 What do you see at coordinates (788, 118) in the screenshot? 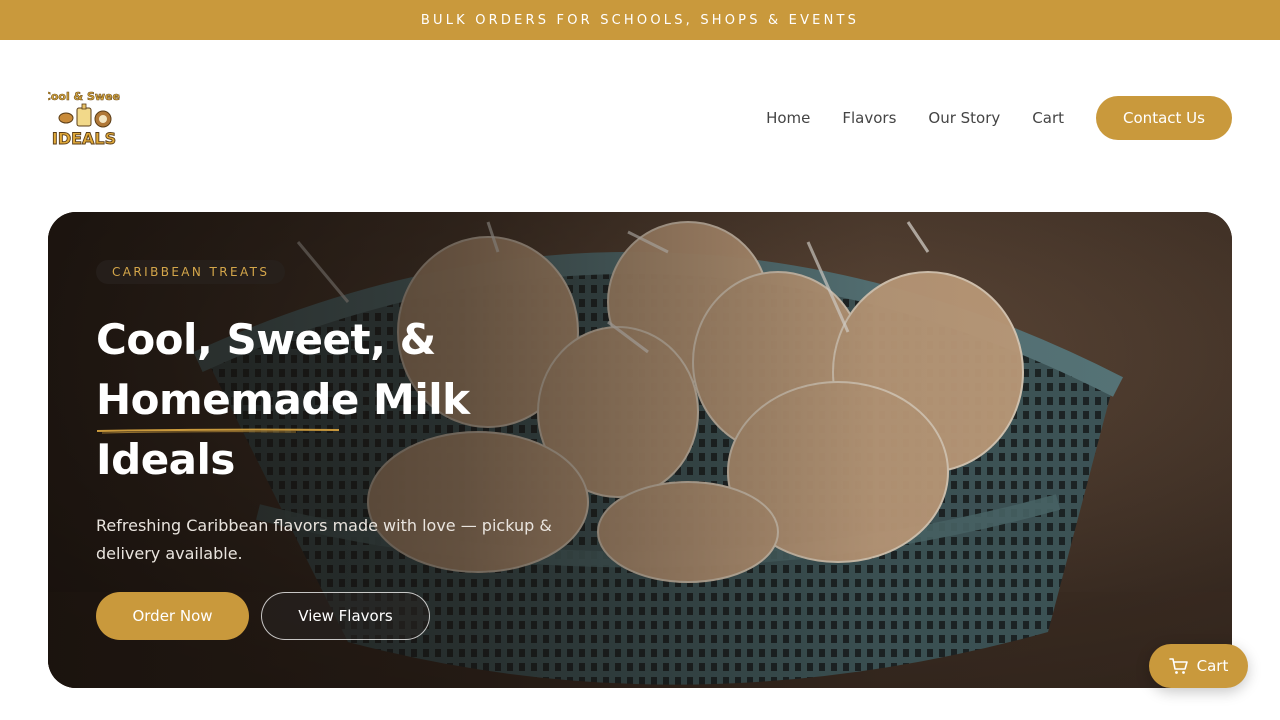
I see `nav-home: Home` at bounding box center [788, 118].